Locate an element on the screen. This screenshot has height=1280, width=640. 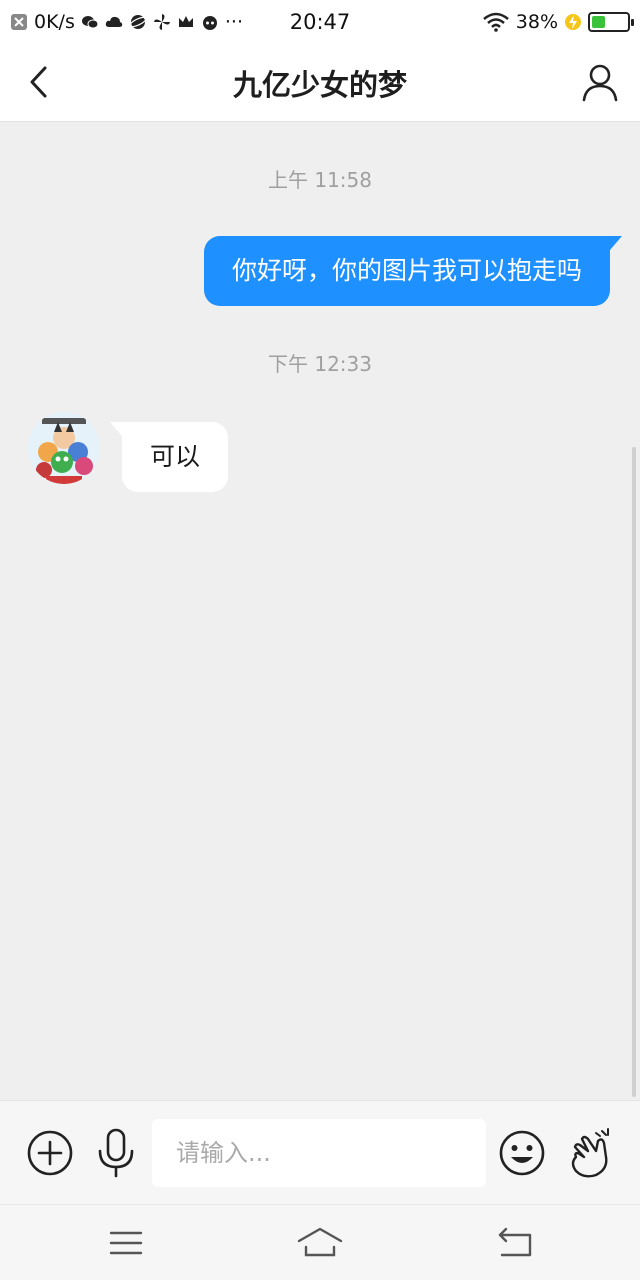
crown-icon is located at coordinates (185, 21).